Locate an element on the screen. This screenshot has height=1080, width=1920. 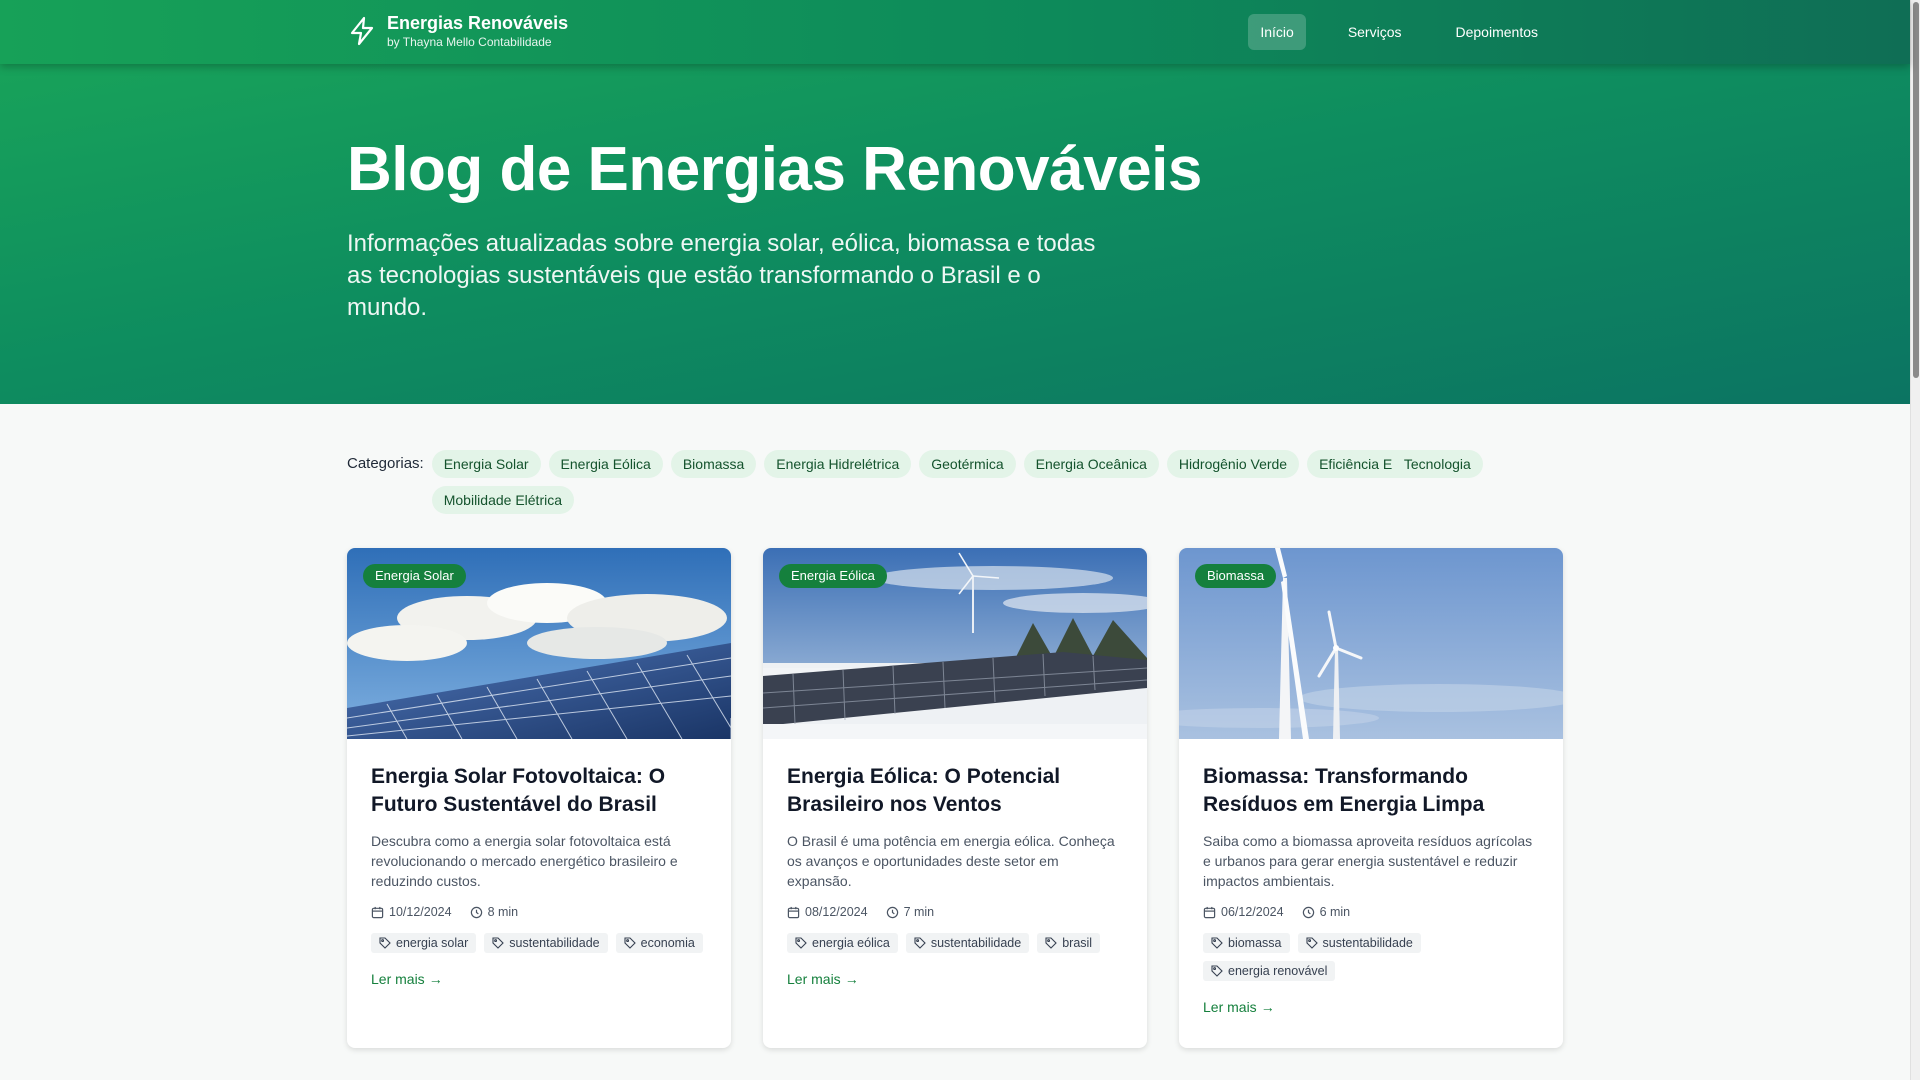
nav-link-depoimentos: Depoimentos is located at coordinates (1497, 32).